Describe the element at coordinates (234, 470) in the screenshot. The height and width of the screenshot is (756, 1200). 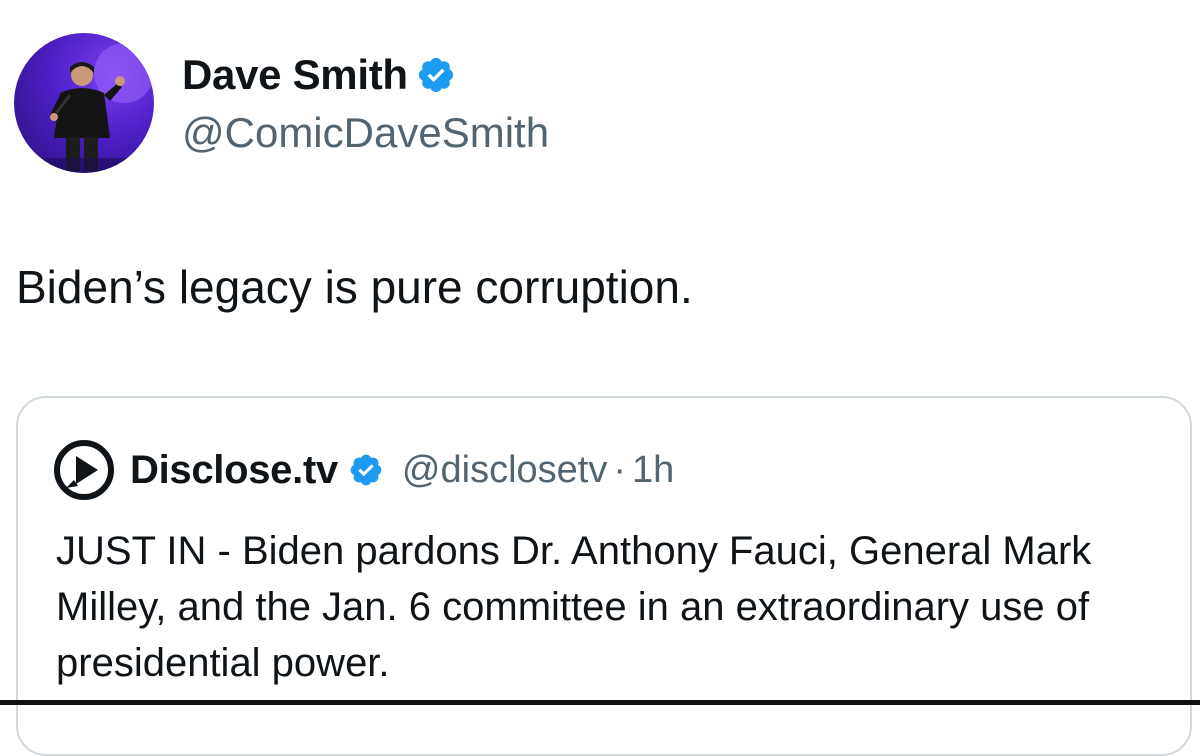
I see `quoted-display-name: Disclose.tv` at that location.